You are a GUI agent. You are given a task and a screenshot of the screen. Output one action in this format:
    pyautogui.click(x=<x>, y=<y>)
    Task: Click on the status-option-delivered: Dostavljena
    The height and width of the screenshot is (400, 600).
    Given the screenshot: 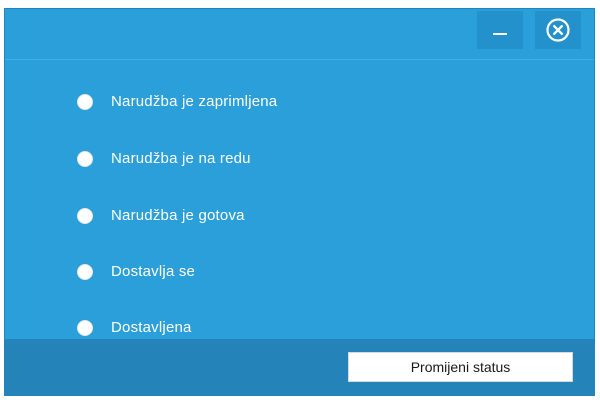 What is the action you would take?
    pyautogui.click(x=134, y=327)
    